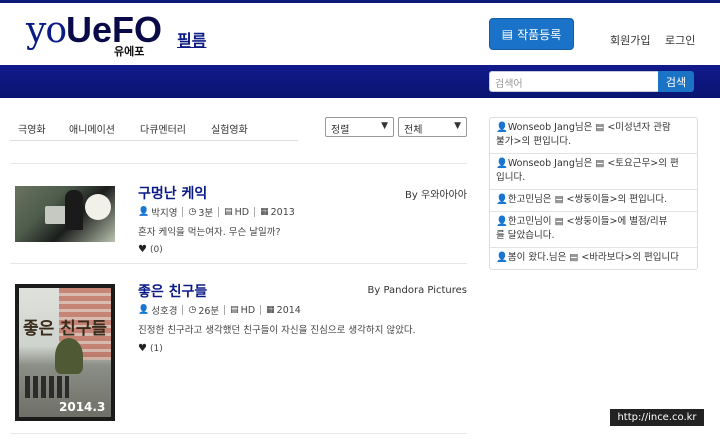  What do you see at coordinates (432, 127) in the screenshot?
I see `range-select: 전체 ▼` at bounding box center [432, 127].